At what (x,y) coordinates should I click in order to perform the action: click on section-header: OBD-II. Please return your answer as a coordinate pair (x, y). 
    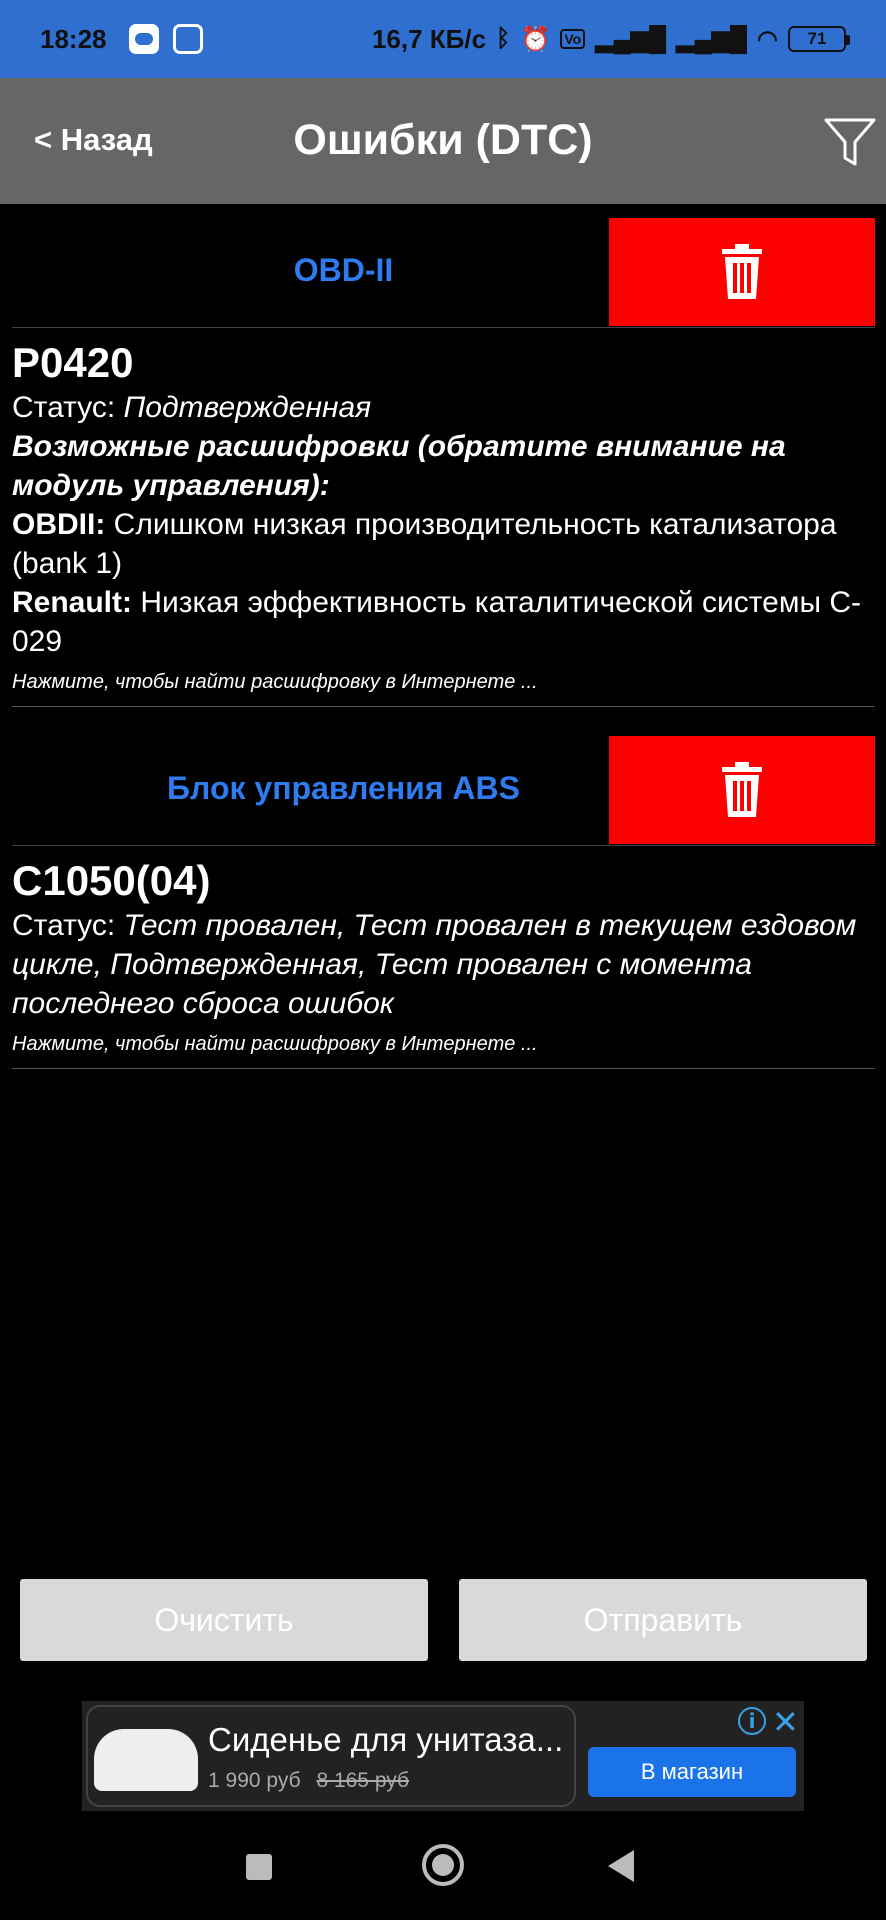
    Looking at the image, I should click on (443, 273).